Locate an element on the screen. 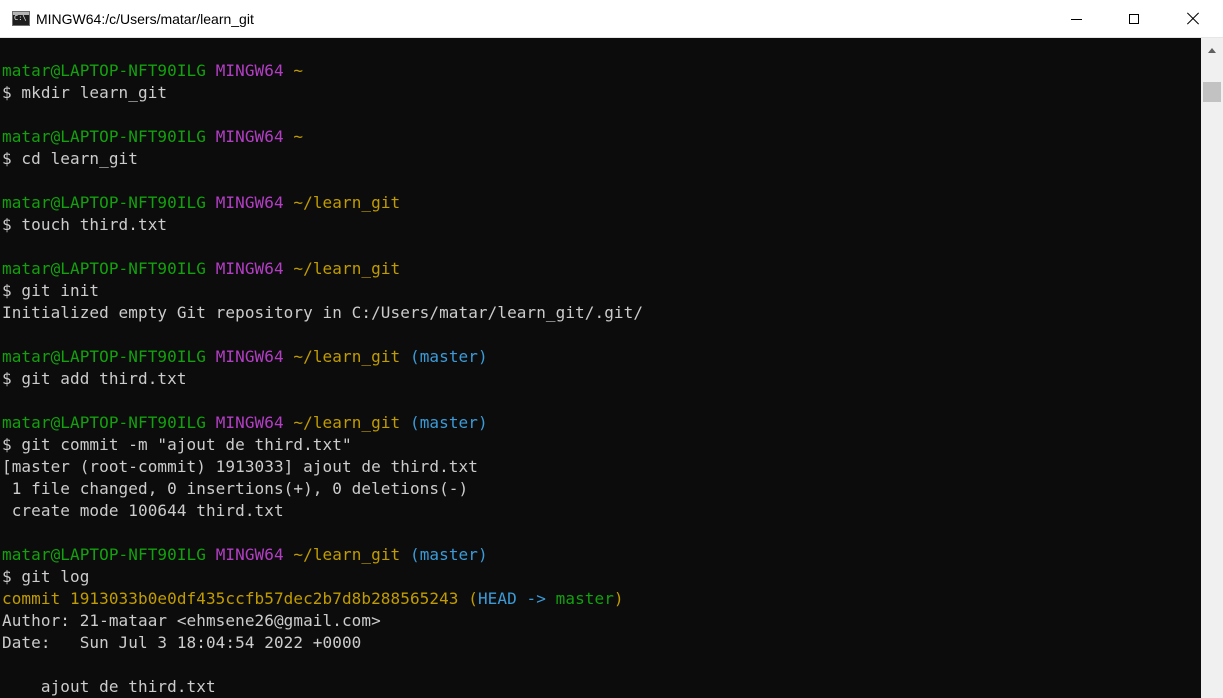 The height and width of the screenshot is (698, 1223). terminal-text-segment: master is located at coordinates (584, 598).